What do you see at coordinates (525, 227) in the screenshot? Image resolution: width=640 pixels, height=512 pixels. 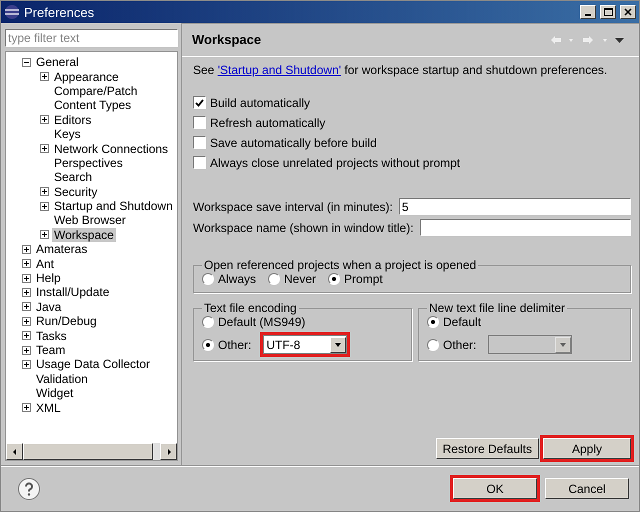 I see `text-field` at bounding box center [525, 227].